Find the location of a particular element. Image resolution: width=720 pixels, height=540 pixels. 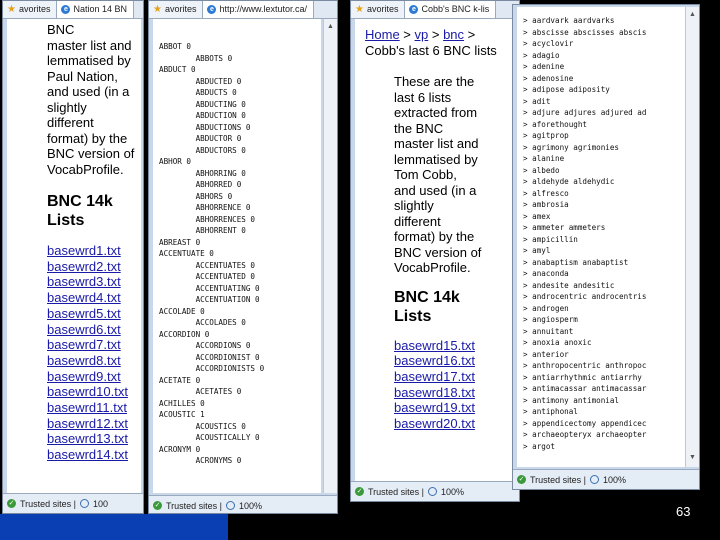

list-item: > antimony antimonial is located at coordinates (571, 400).